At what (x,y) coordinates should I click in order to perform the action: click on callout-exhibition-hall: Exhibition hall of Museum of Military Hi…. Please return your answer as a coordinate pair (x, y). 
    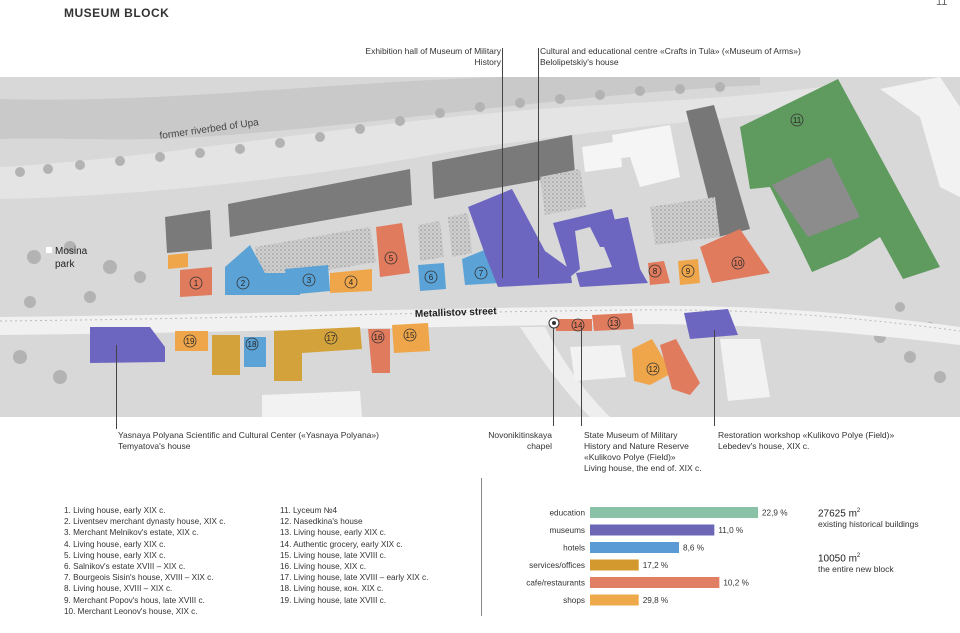
    Looking at the image, I should click on (433, 57).